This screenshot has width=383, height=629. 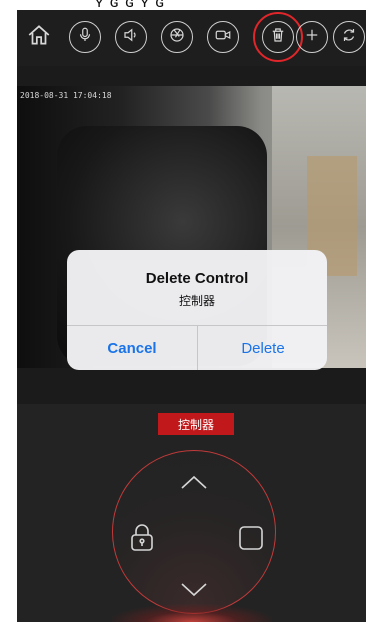 I want to click on microphone-button, so click(x=85, y=37).